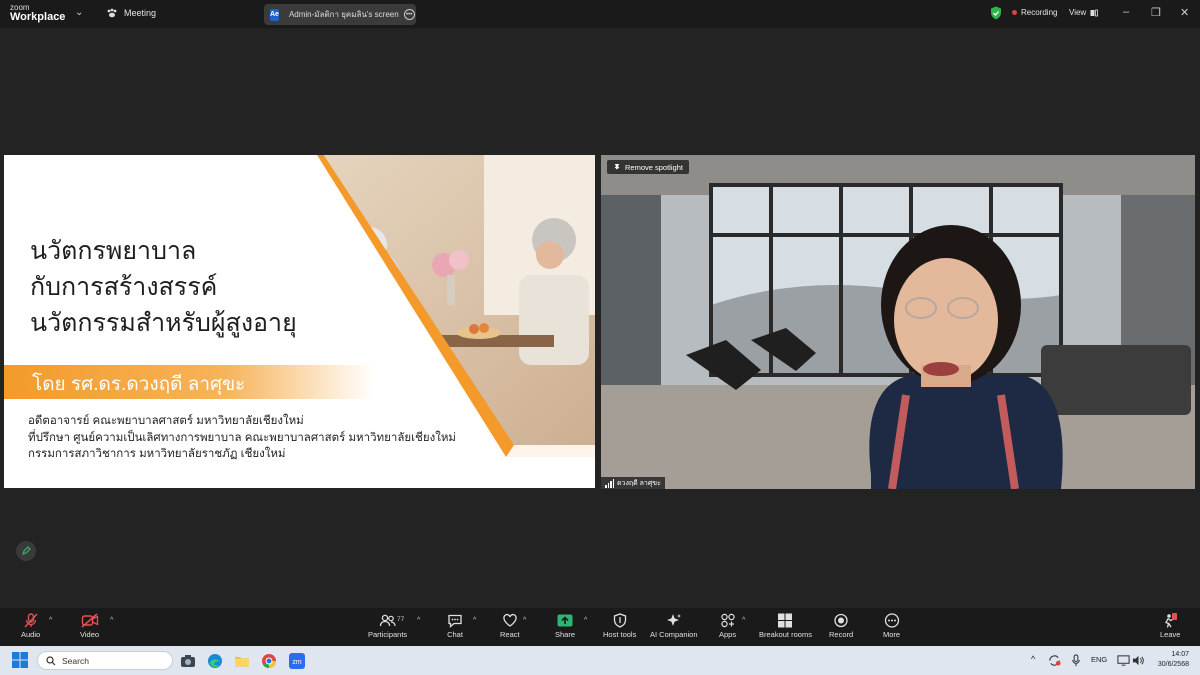 The image size is (1200, 675). Describe the element at coordinates (1171, 660) in the screenshot. I see `taskbar-clock: 14:07 30/6/2568` at that location.